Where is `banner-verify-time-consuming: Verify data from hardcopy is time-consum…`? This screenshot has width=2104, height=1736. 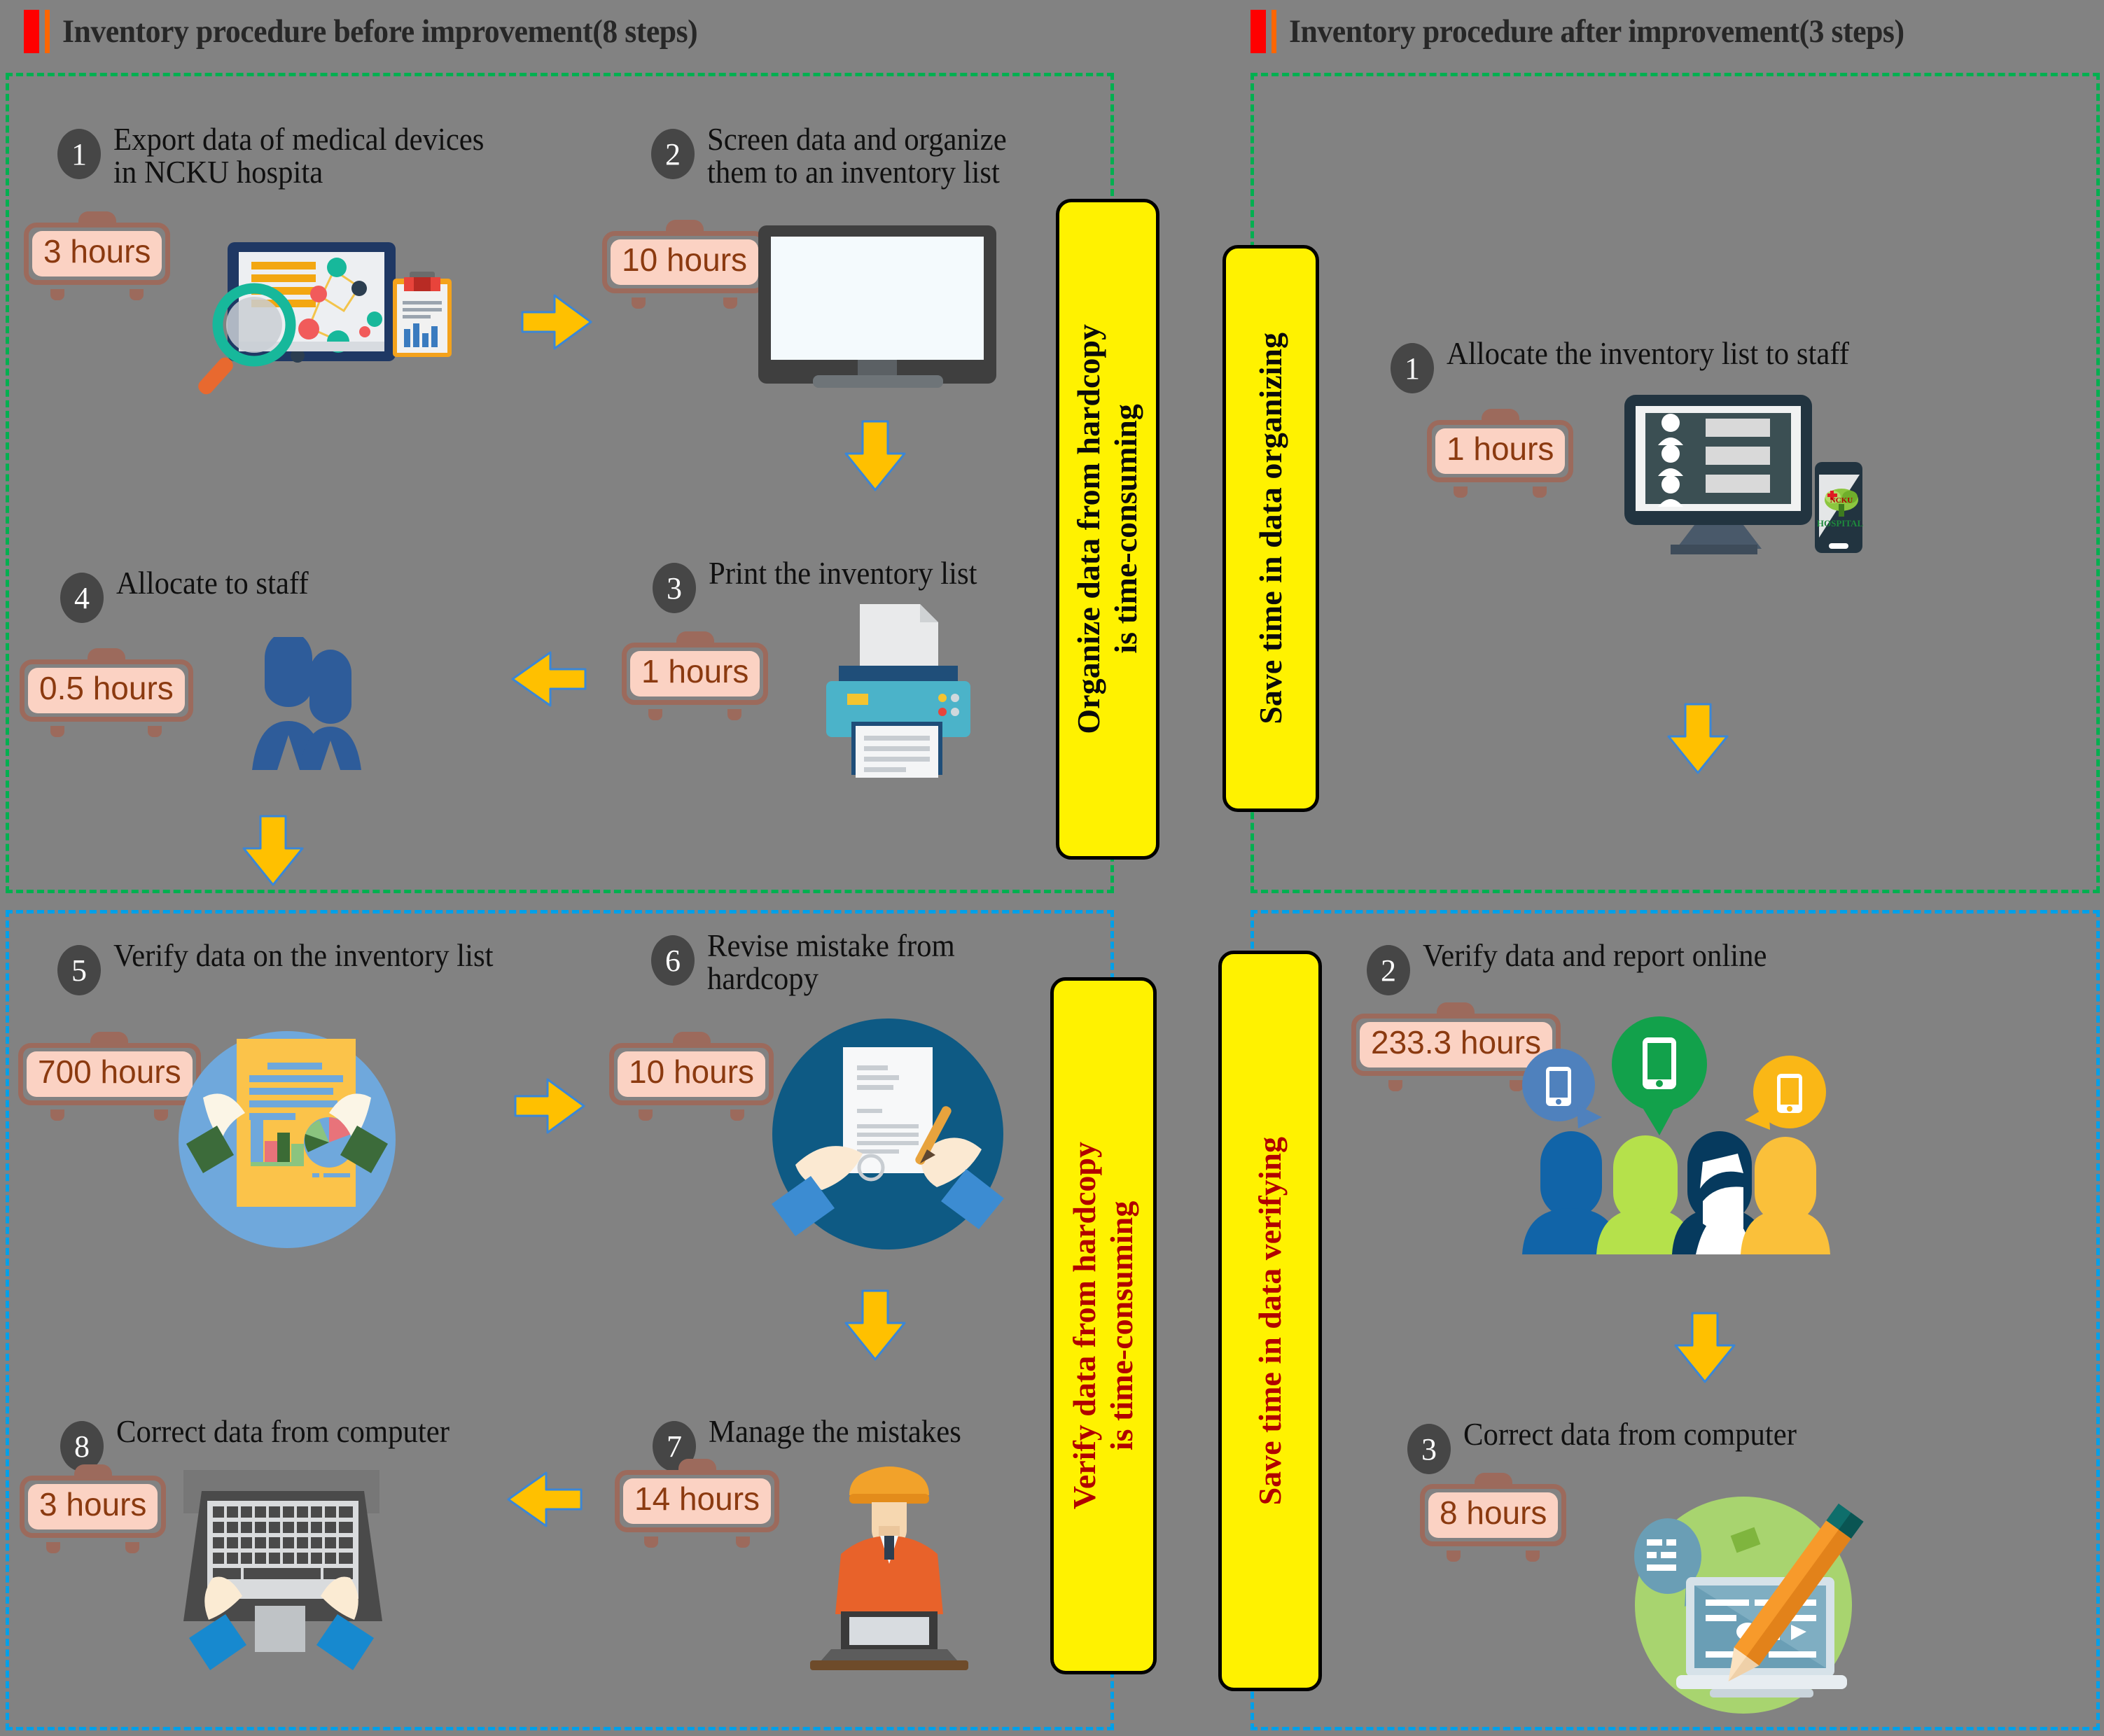 banner-verify-time-consuming: Verify data from hardcopy is time-consum… is located at coordinates (1103, 1325).